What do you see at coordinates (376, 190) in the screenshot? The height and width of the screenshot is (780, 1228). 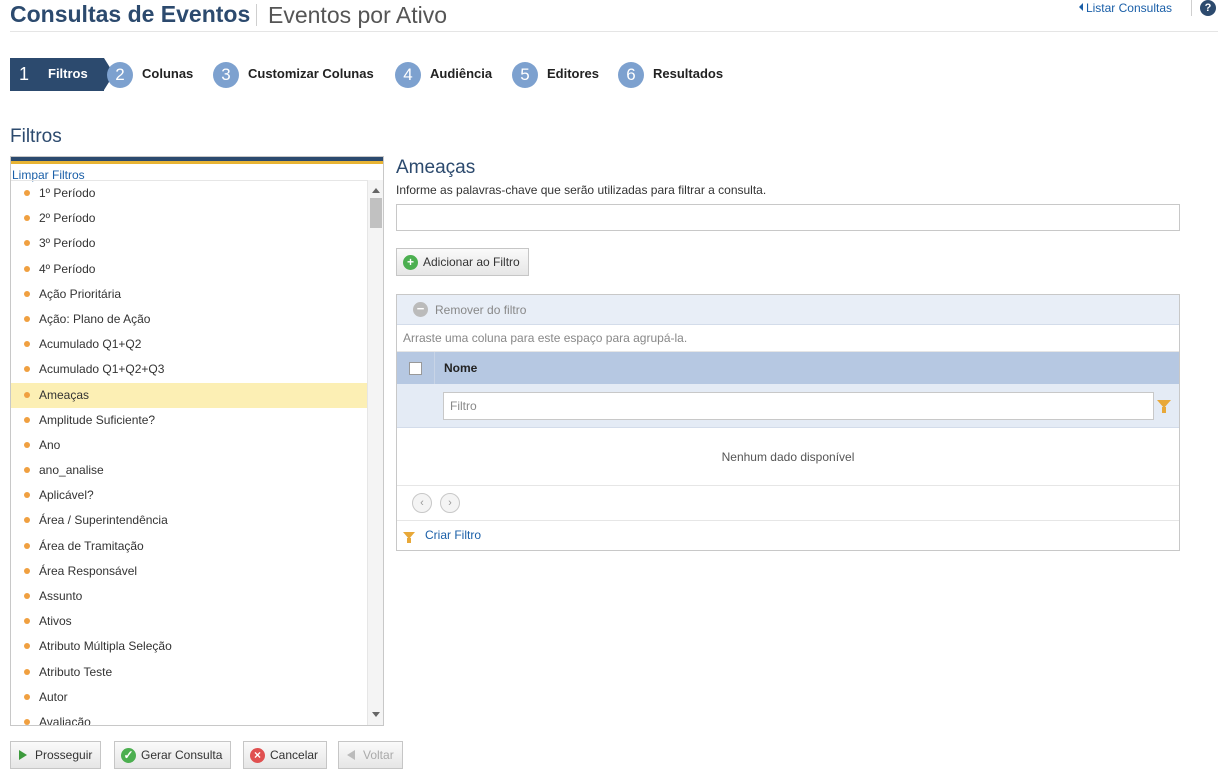 I see `scroll-up-icon` at bounding box center [376, 190].